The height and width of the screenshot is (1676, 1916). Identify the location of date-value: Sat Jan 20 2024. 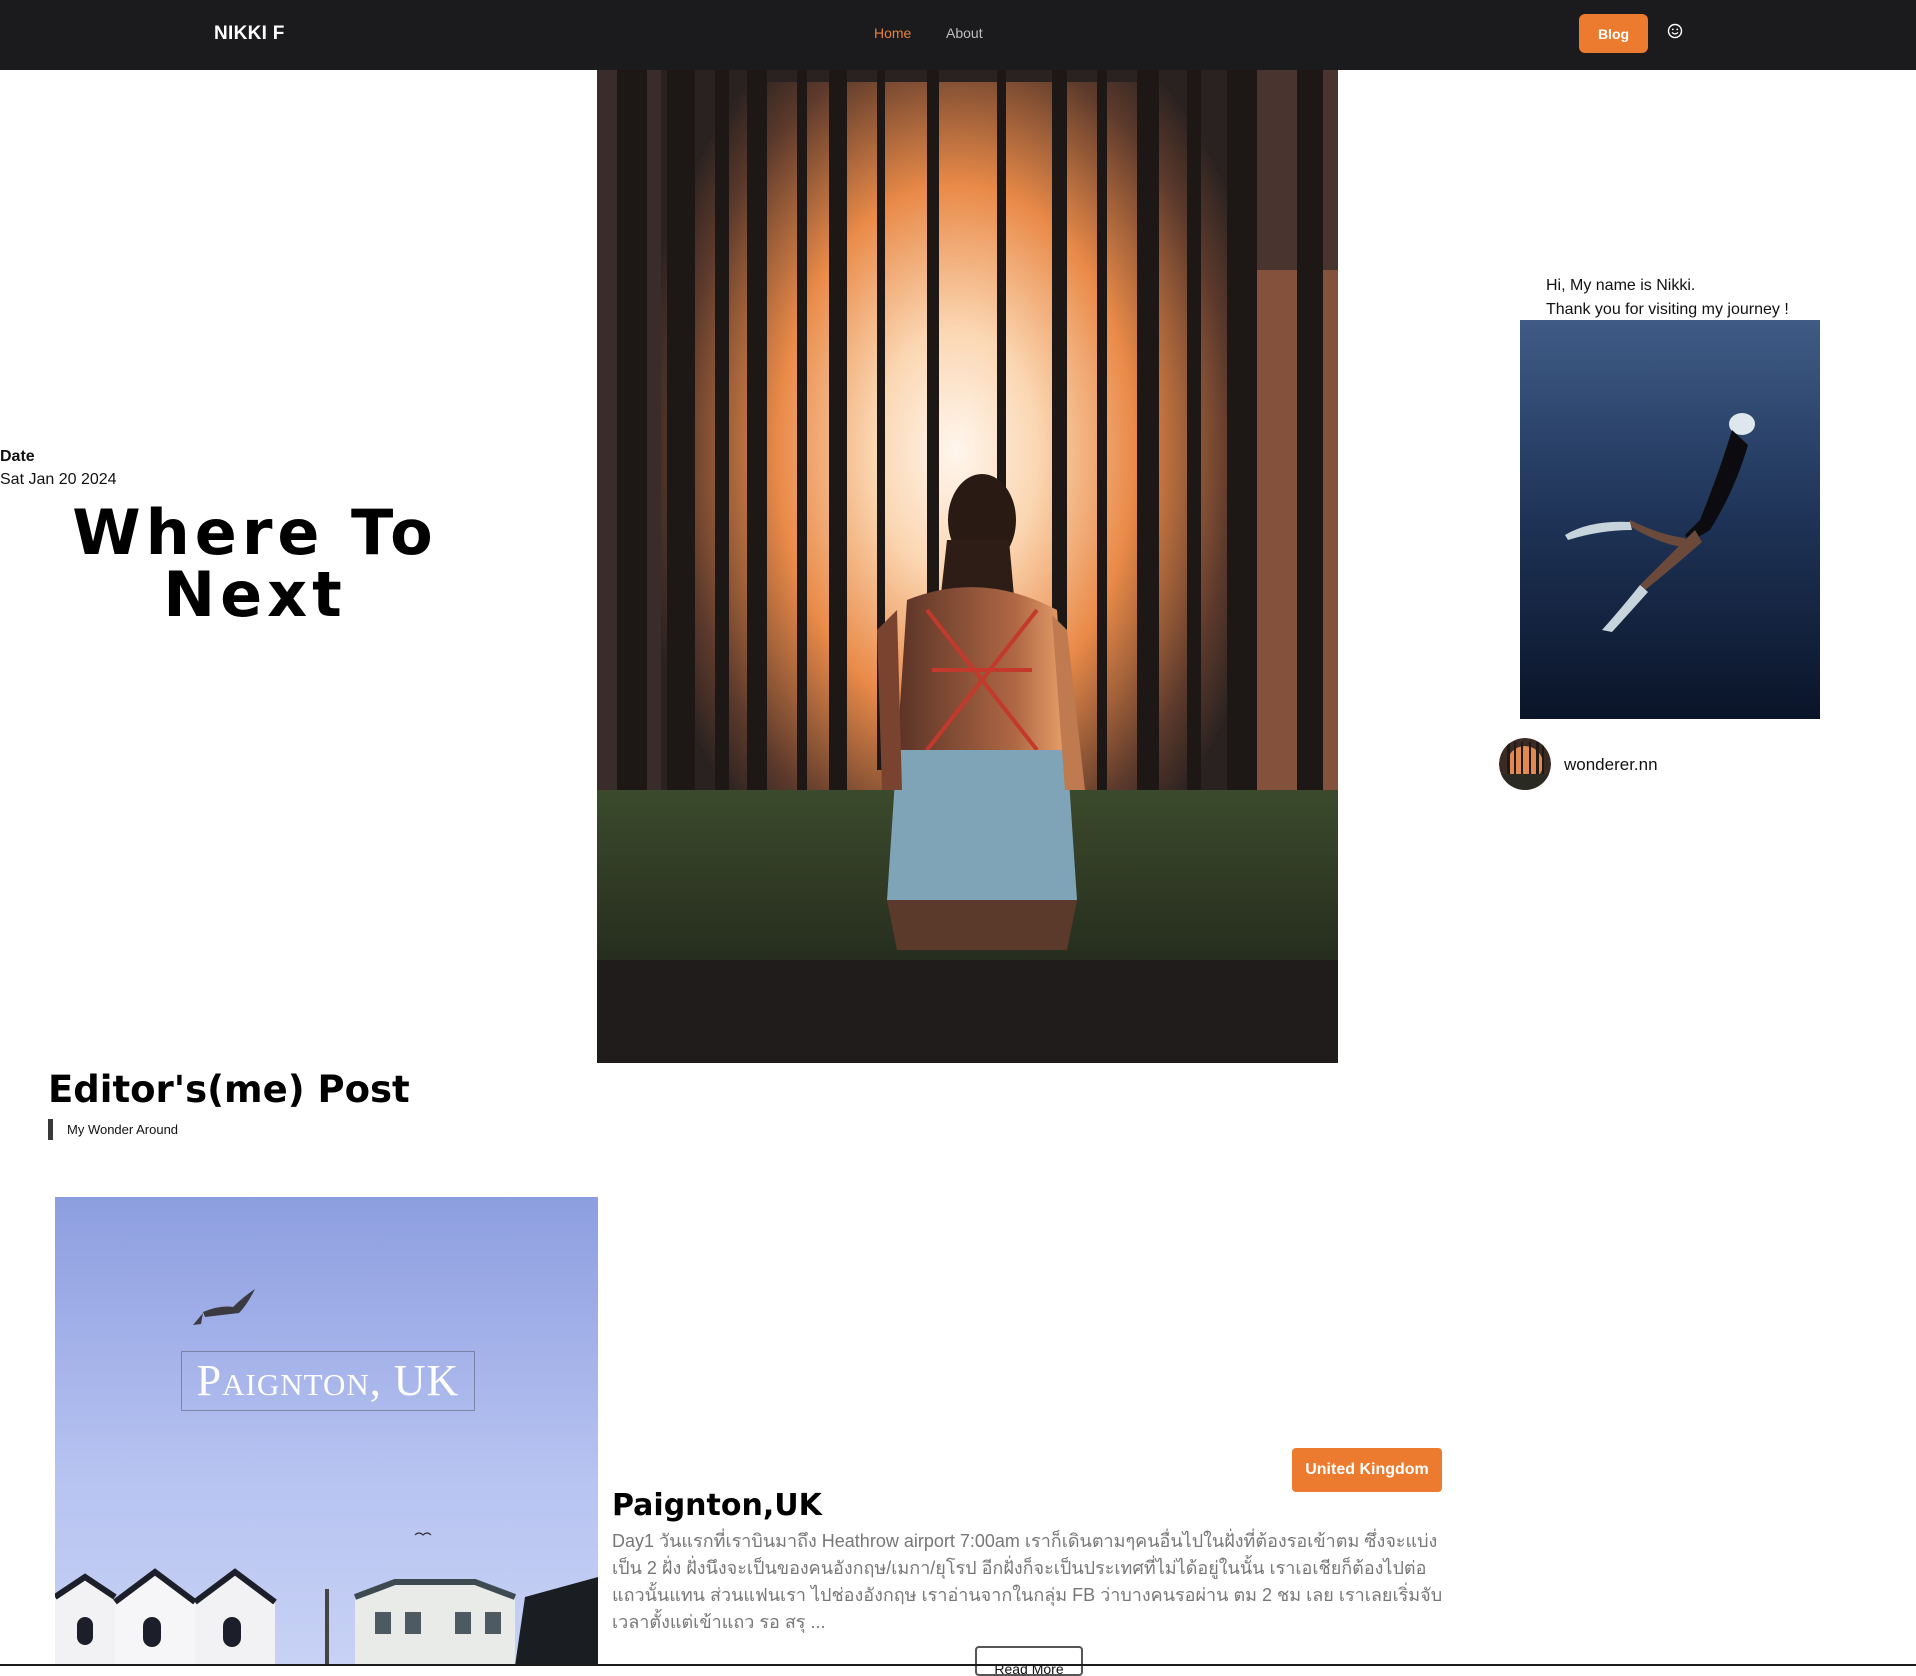
(58, 479).